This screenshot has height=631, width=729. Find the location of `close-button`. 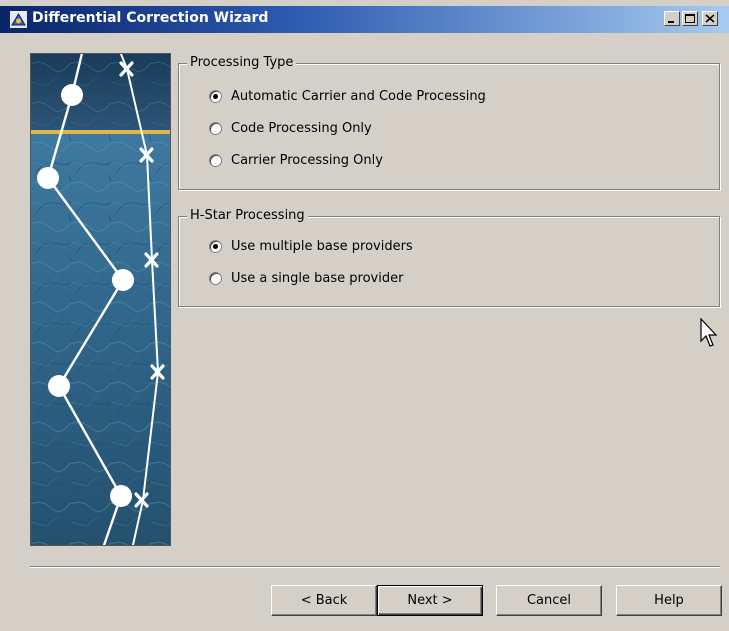

close-button is located at coordinates (710, 18).